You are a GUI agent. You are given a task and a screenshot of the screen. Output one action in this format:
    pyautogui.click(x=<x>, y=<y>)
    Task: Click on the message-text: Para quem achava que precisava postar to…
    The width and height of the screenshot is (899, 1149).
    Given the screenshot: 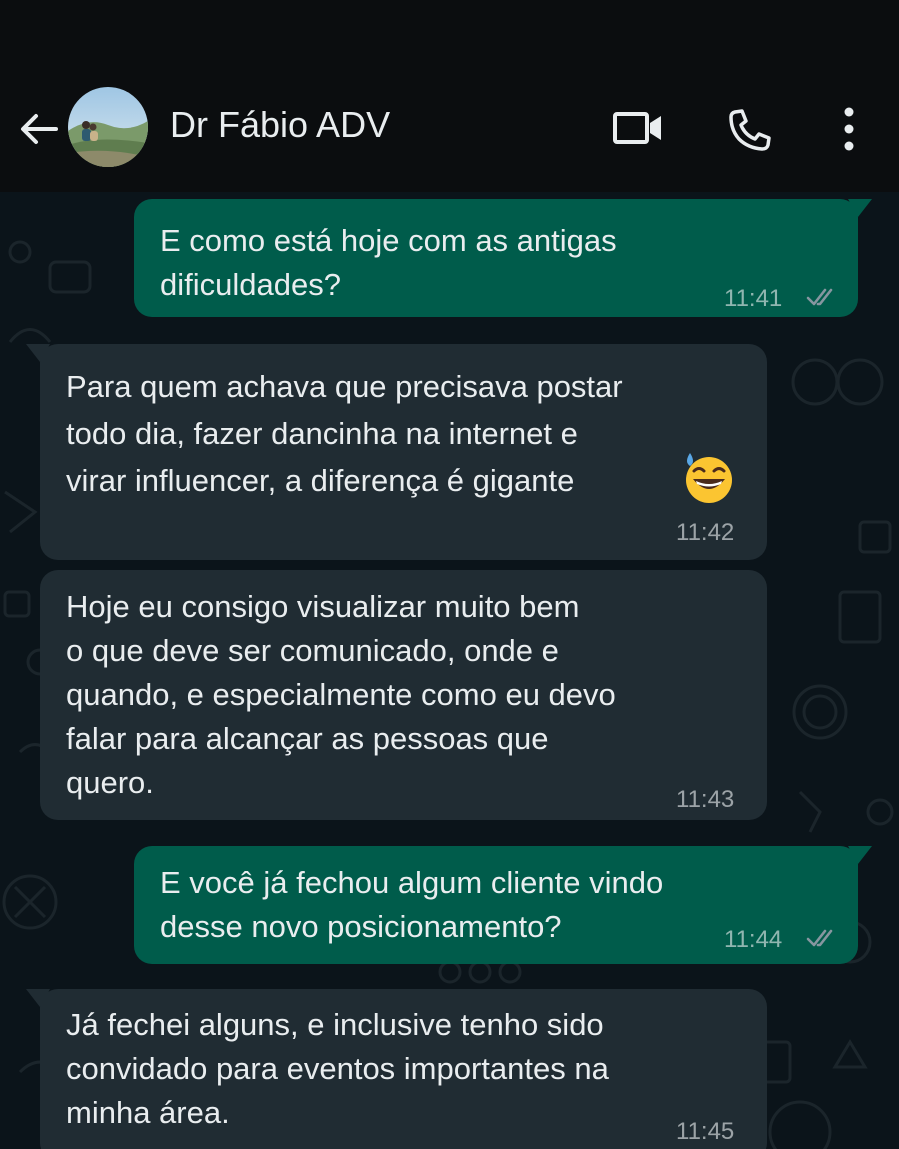 What is the action you would take?
    pyautogui.click(x=344, y=433)
    